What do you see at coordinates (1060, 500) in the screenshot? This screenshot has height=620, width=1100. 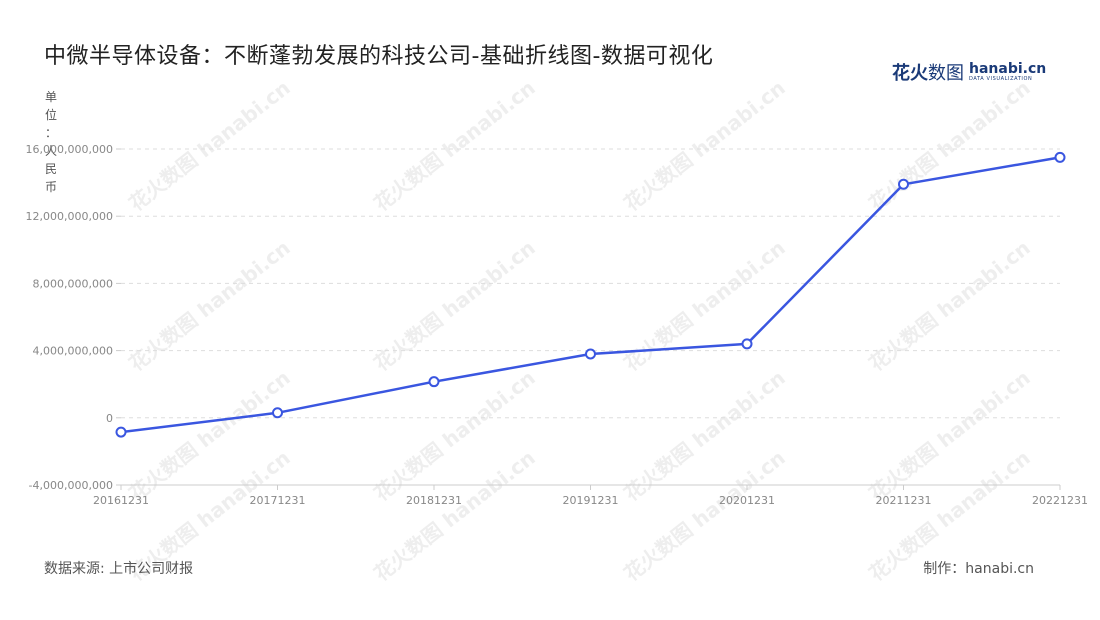 I see `x-tick-label: 20221231` at bounding box center [1060, 500].